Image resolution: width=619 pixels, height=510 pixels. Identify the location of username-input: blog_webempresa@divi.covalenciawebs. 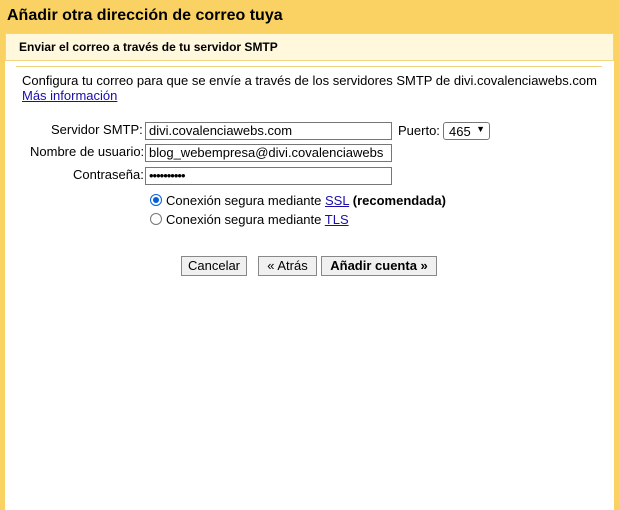
(268, 153).